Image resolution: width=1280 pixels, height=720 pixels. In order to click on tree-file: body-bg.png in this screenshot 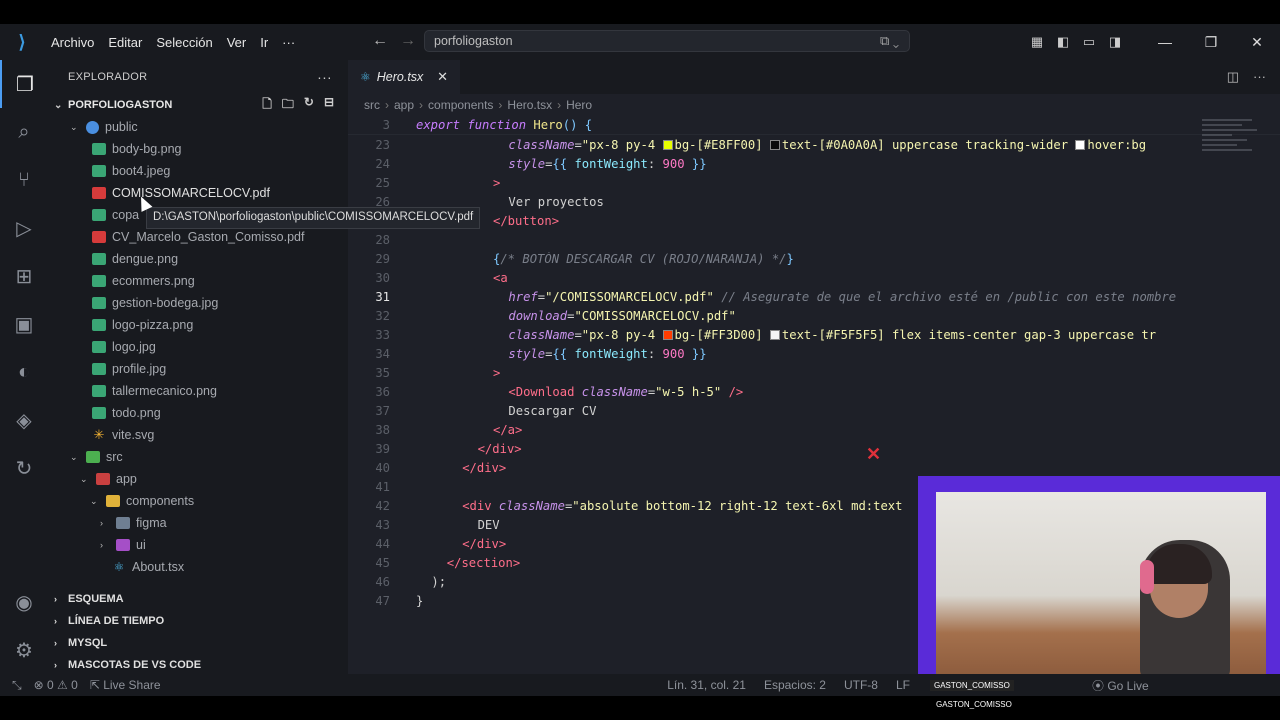, I will do `click(198, 149)`.